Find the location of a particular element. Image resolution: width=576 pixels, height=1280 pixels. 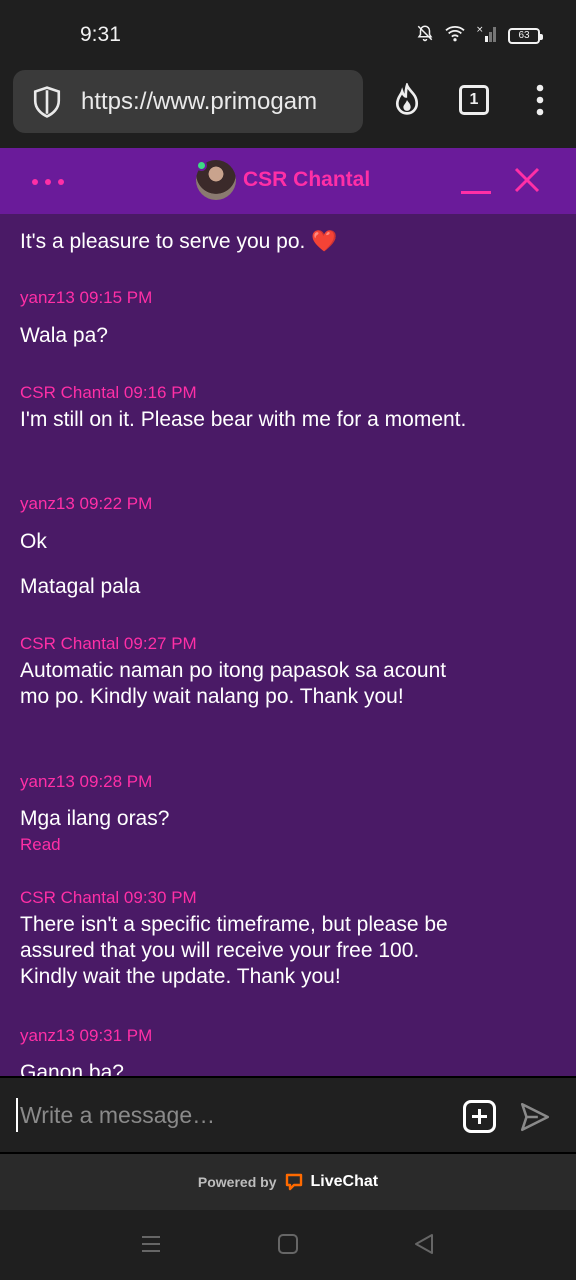

home-icon is located at coordinates (289, 1245).